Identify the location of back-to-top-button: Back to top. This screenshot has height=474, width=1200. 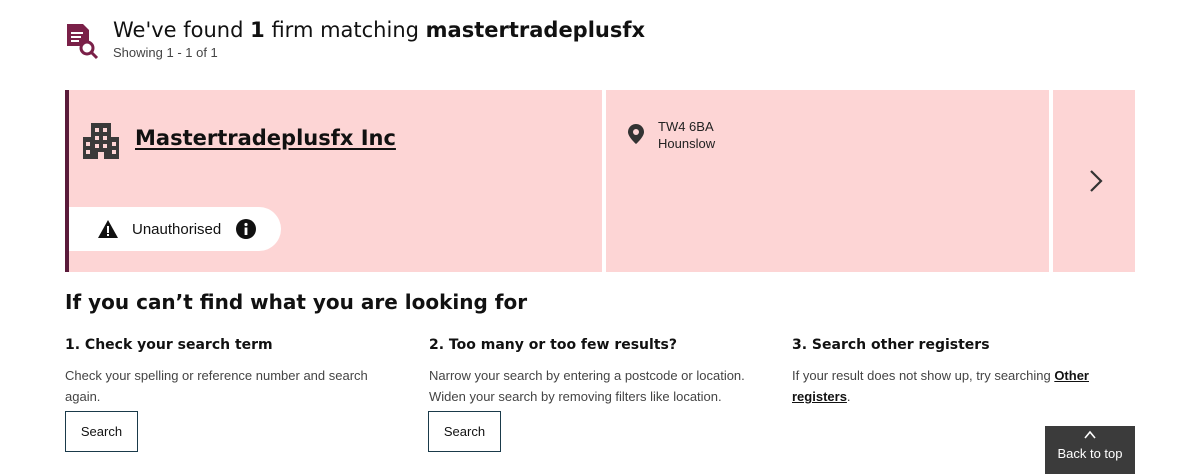
(1090, 450).